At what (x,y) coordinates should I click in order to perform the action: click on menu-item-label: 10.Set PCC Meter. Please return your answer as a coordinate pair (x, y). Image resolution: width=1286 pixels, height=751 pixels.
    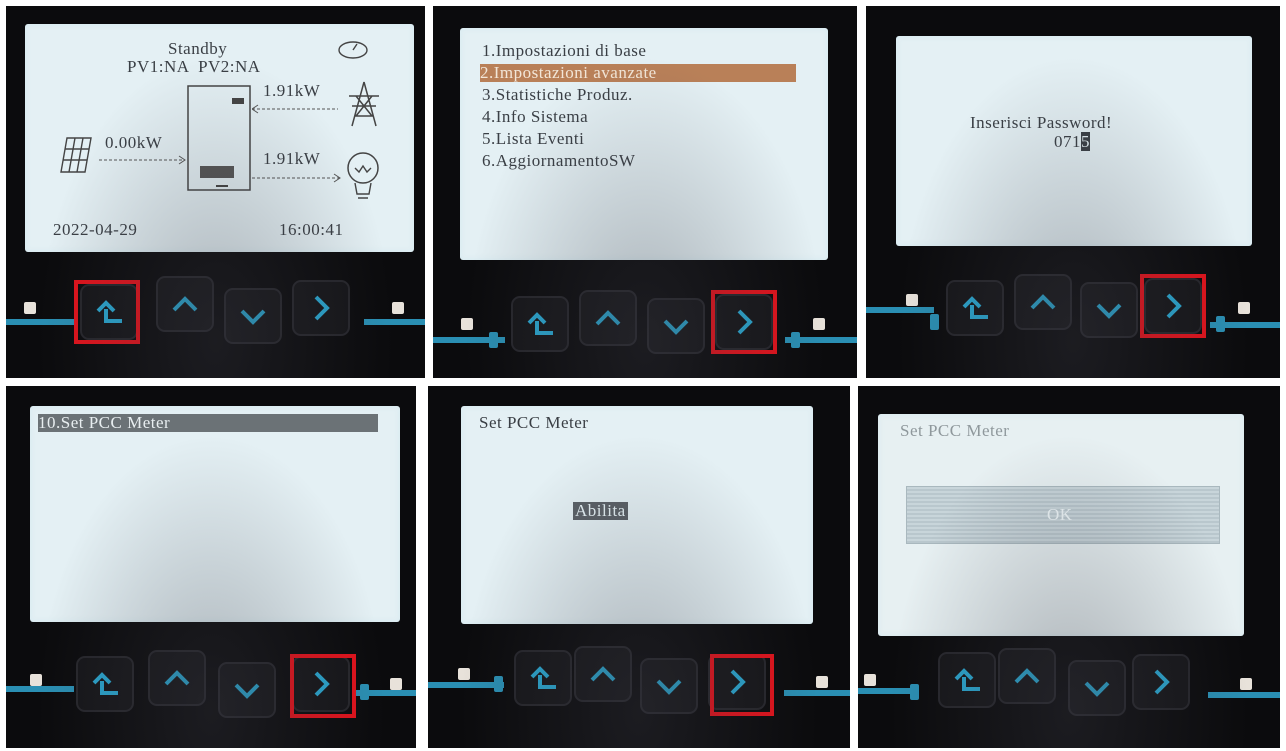
    Looking at the image, I should click on (104, 422).